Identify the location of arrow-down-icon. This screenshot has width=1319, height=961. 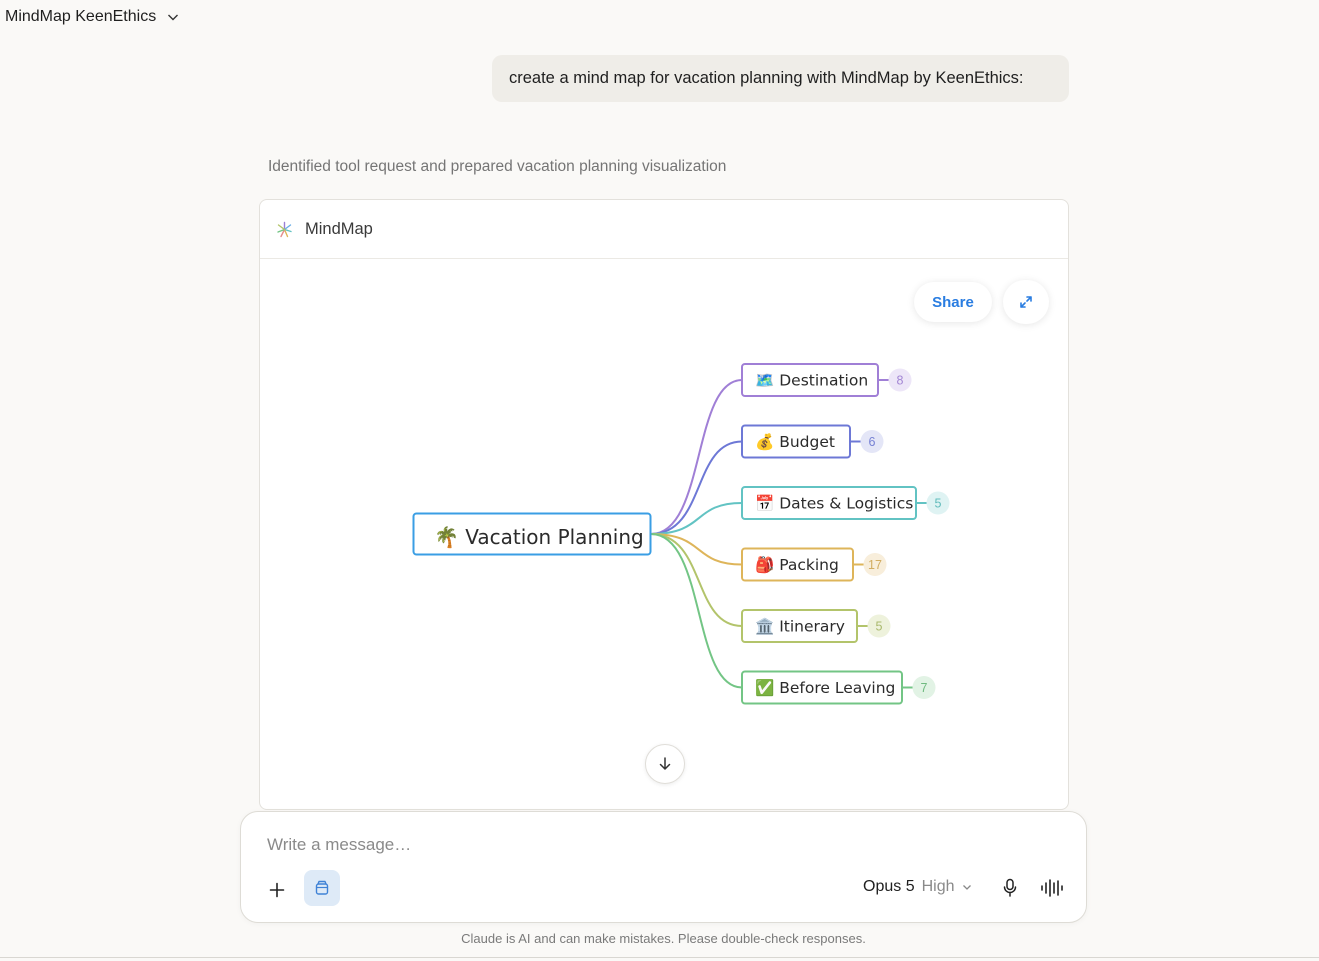
(665, 763).